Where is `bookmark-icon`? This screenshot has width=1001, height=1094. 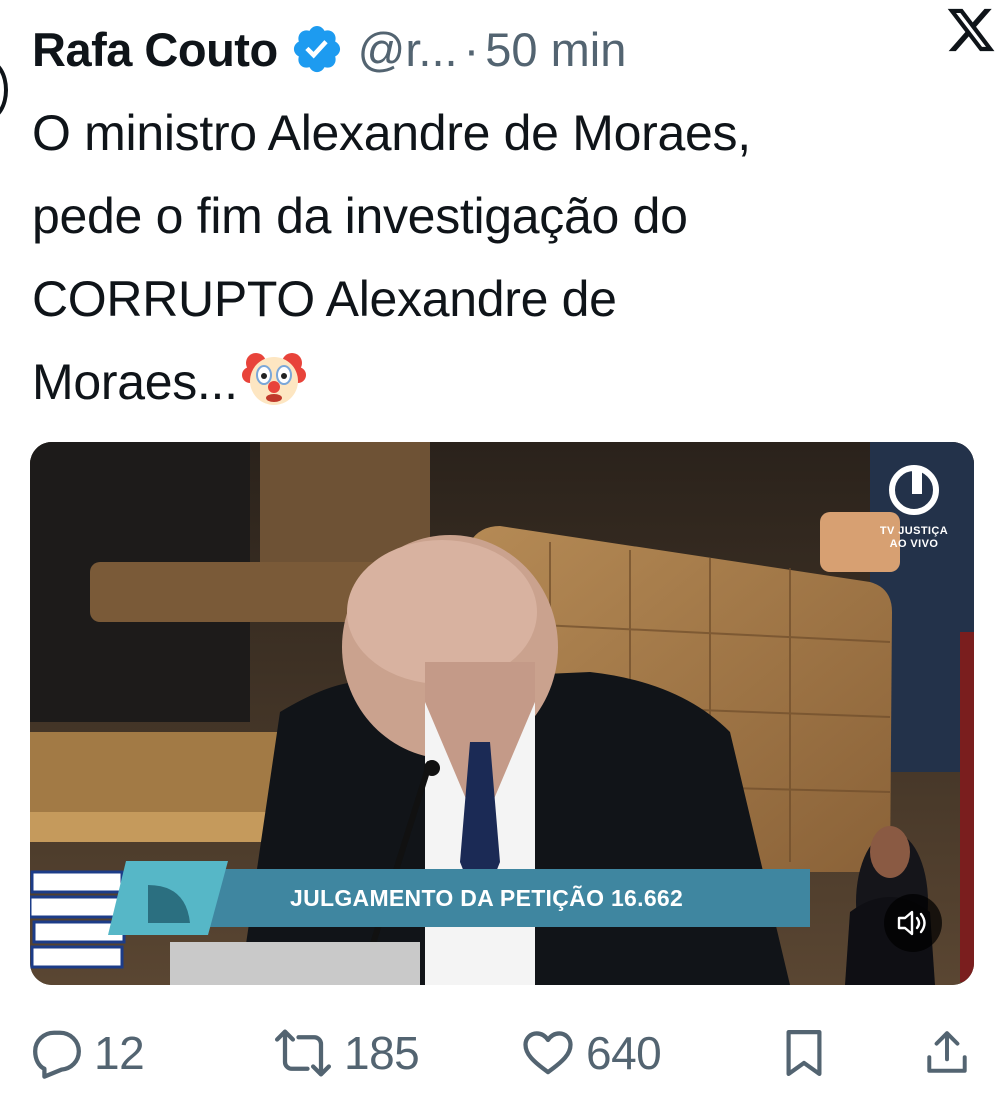
bookmark-icon is located at coordinates (804, 1053).